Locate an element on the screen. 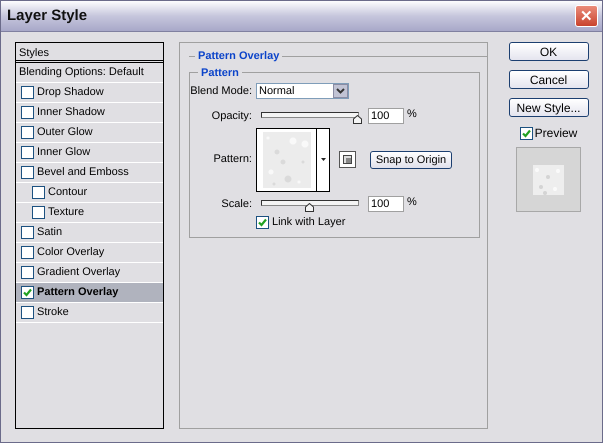  style-item: Pattern Overlay is located at coordinates (89, 293).